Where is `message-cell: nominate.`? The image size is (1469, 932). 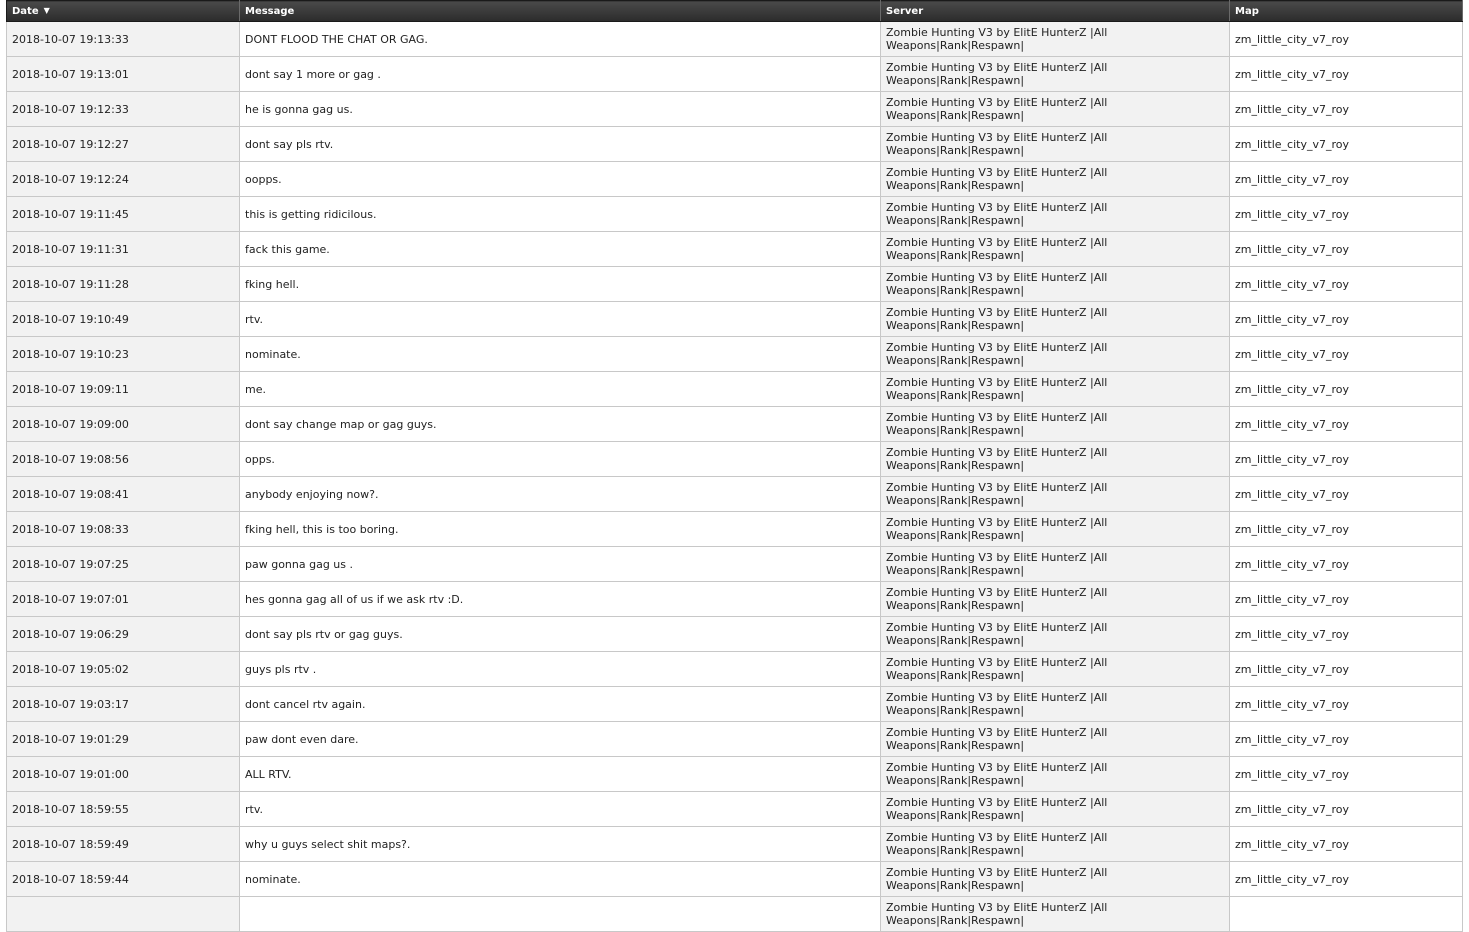 message-cell: nominate. is located at coordinates (560, 354).